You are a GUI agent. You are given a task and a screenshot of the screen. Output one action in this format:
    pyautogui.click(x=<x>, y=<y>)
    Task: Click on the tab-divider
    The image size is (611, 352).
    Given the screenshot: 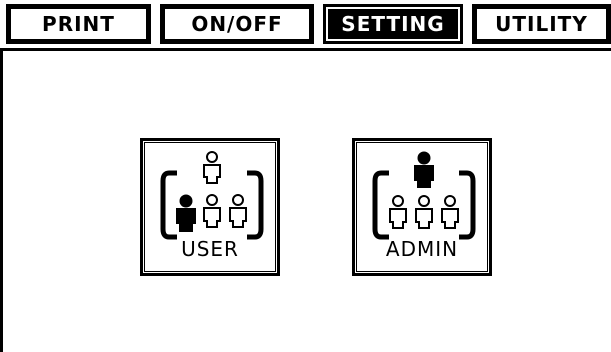 What is the action you would take?
    pyautogui.click(x=305, y=49)
    